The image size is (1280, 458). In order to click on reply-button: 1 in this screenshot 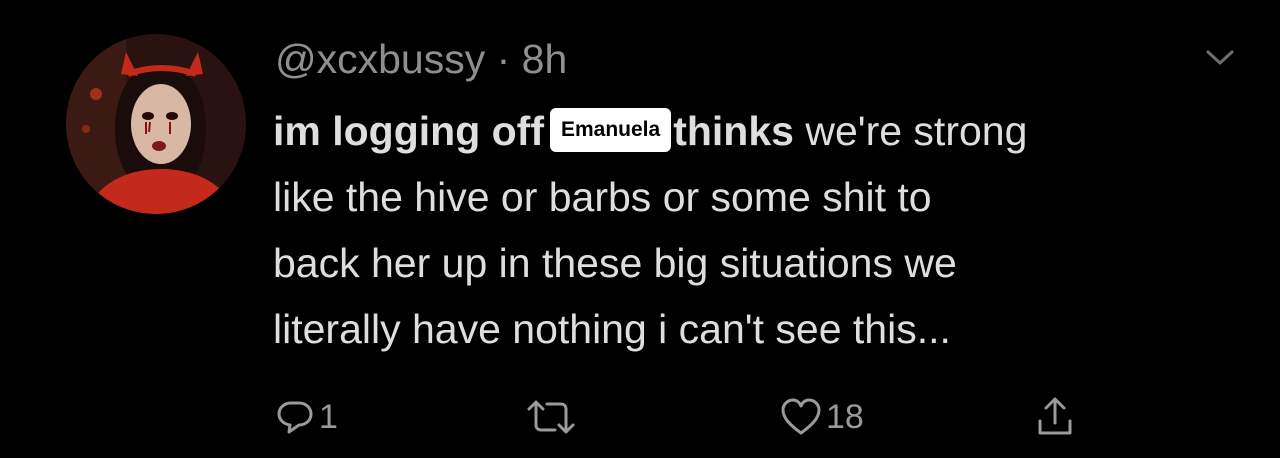, I will do `click(306, 417)`.